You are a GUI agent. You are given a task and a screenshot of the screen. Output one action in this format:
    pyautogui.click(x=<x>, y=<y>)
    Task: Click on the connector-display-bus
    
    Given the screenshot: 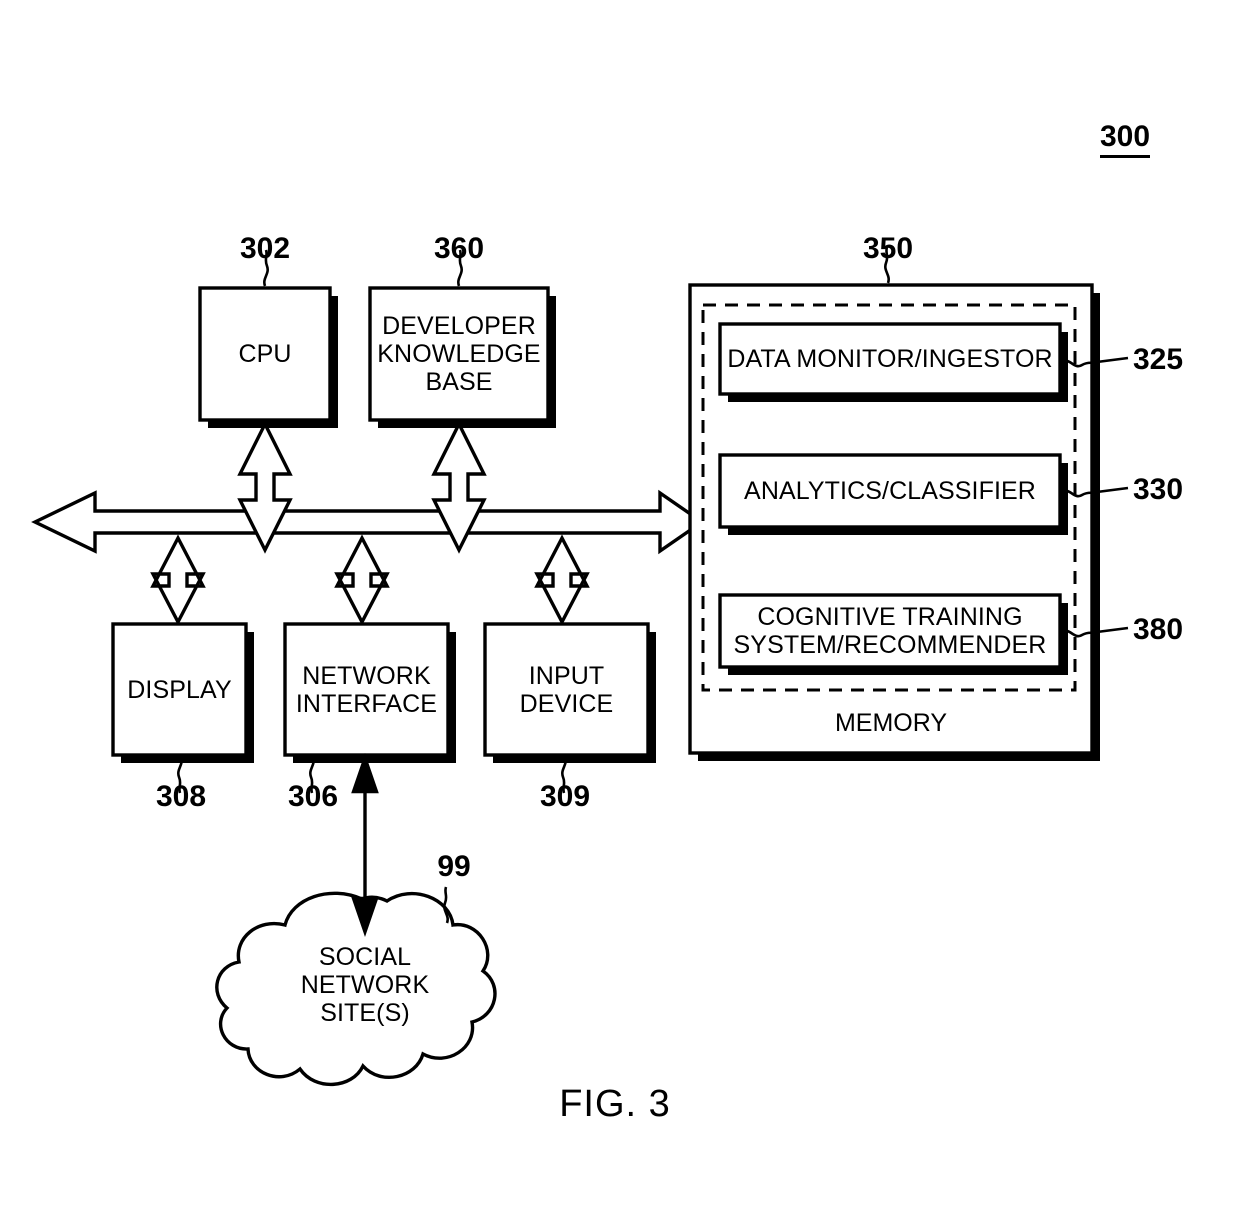 What is the action you would take?
    pyautogui.click(x=178, y=580)
    